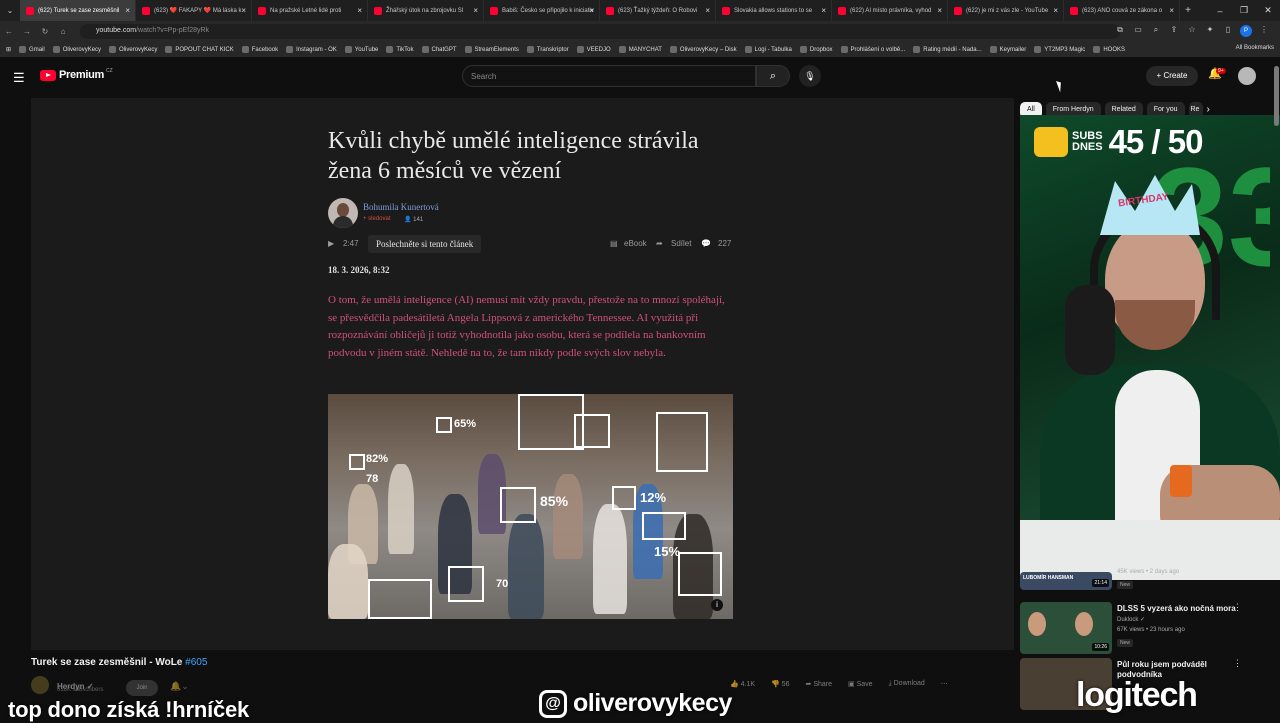  I want to click on search-button: ⌕, so click(773, 76).